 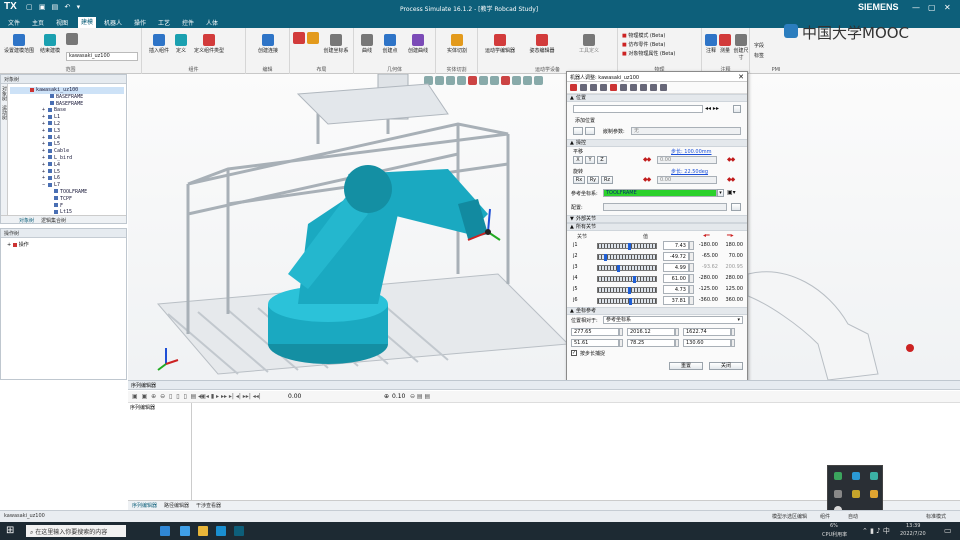 I want to click on end-modeling-button: 结束建模, so click(x=50, y=44).